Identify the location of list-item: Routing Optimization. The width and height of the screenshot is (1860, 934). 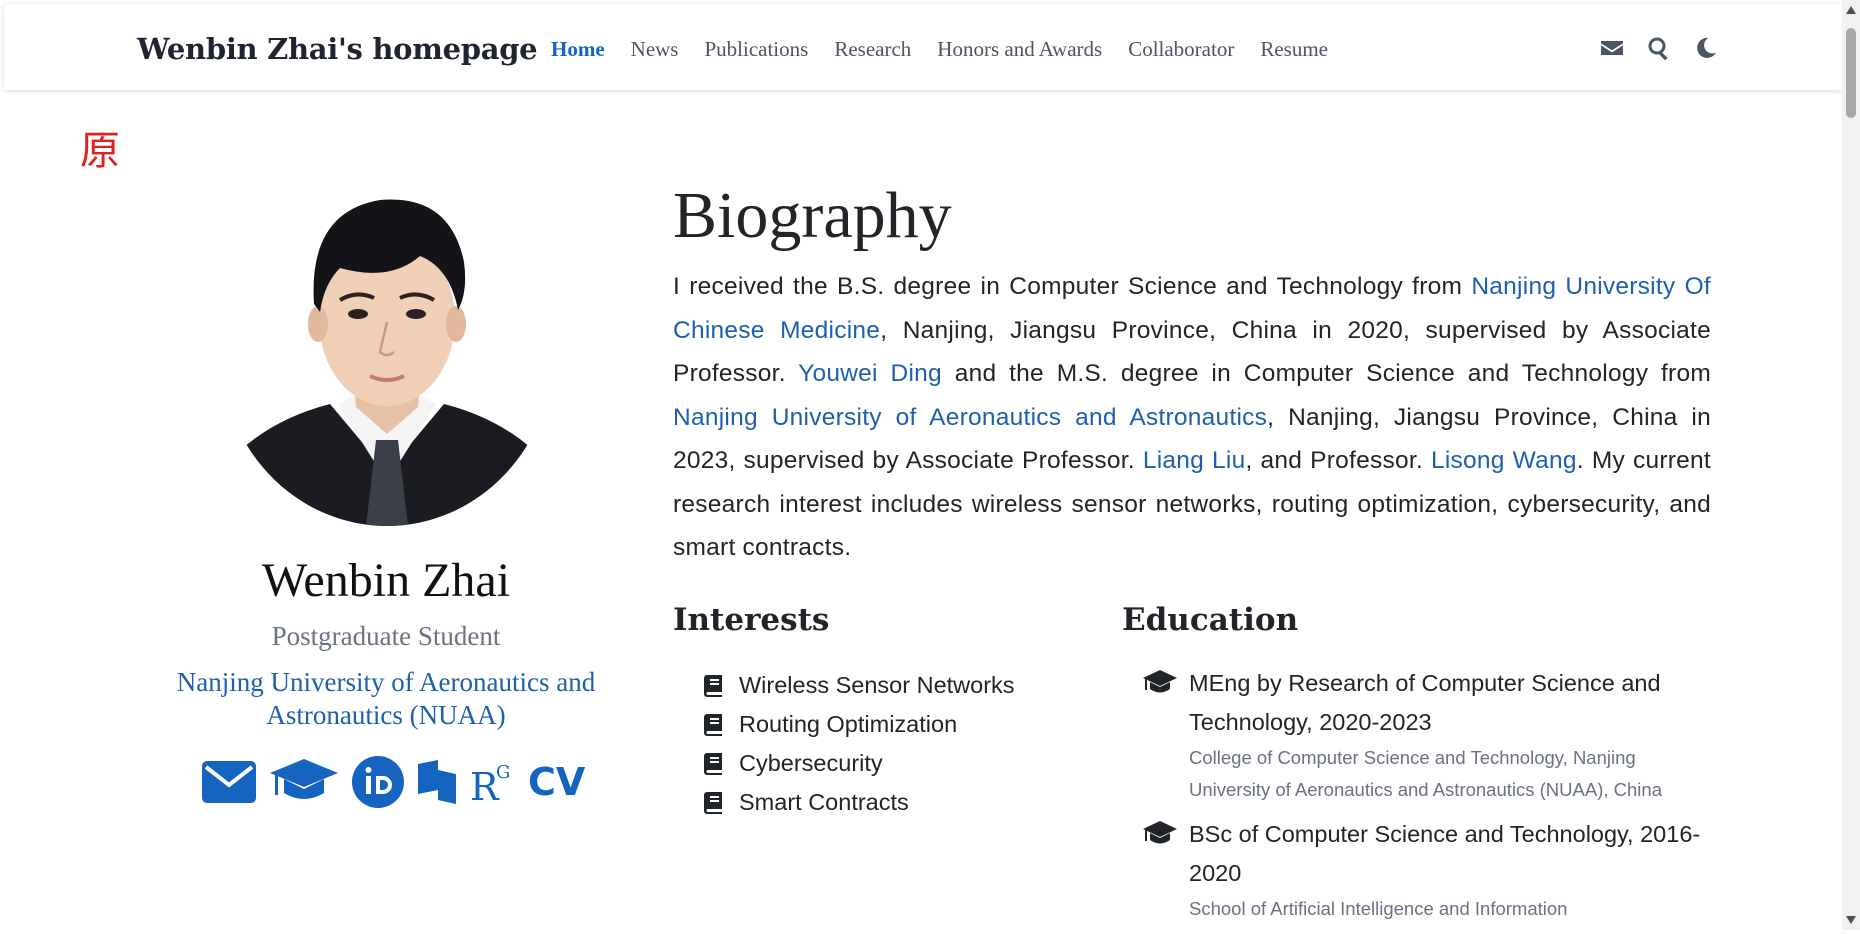
(859, 724).